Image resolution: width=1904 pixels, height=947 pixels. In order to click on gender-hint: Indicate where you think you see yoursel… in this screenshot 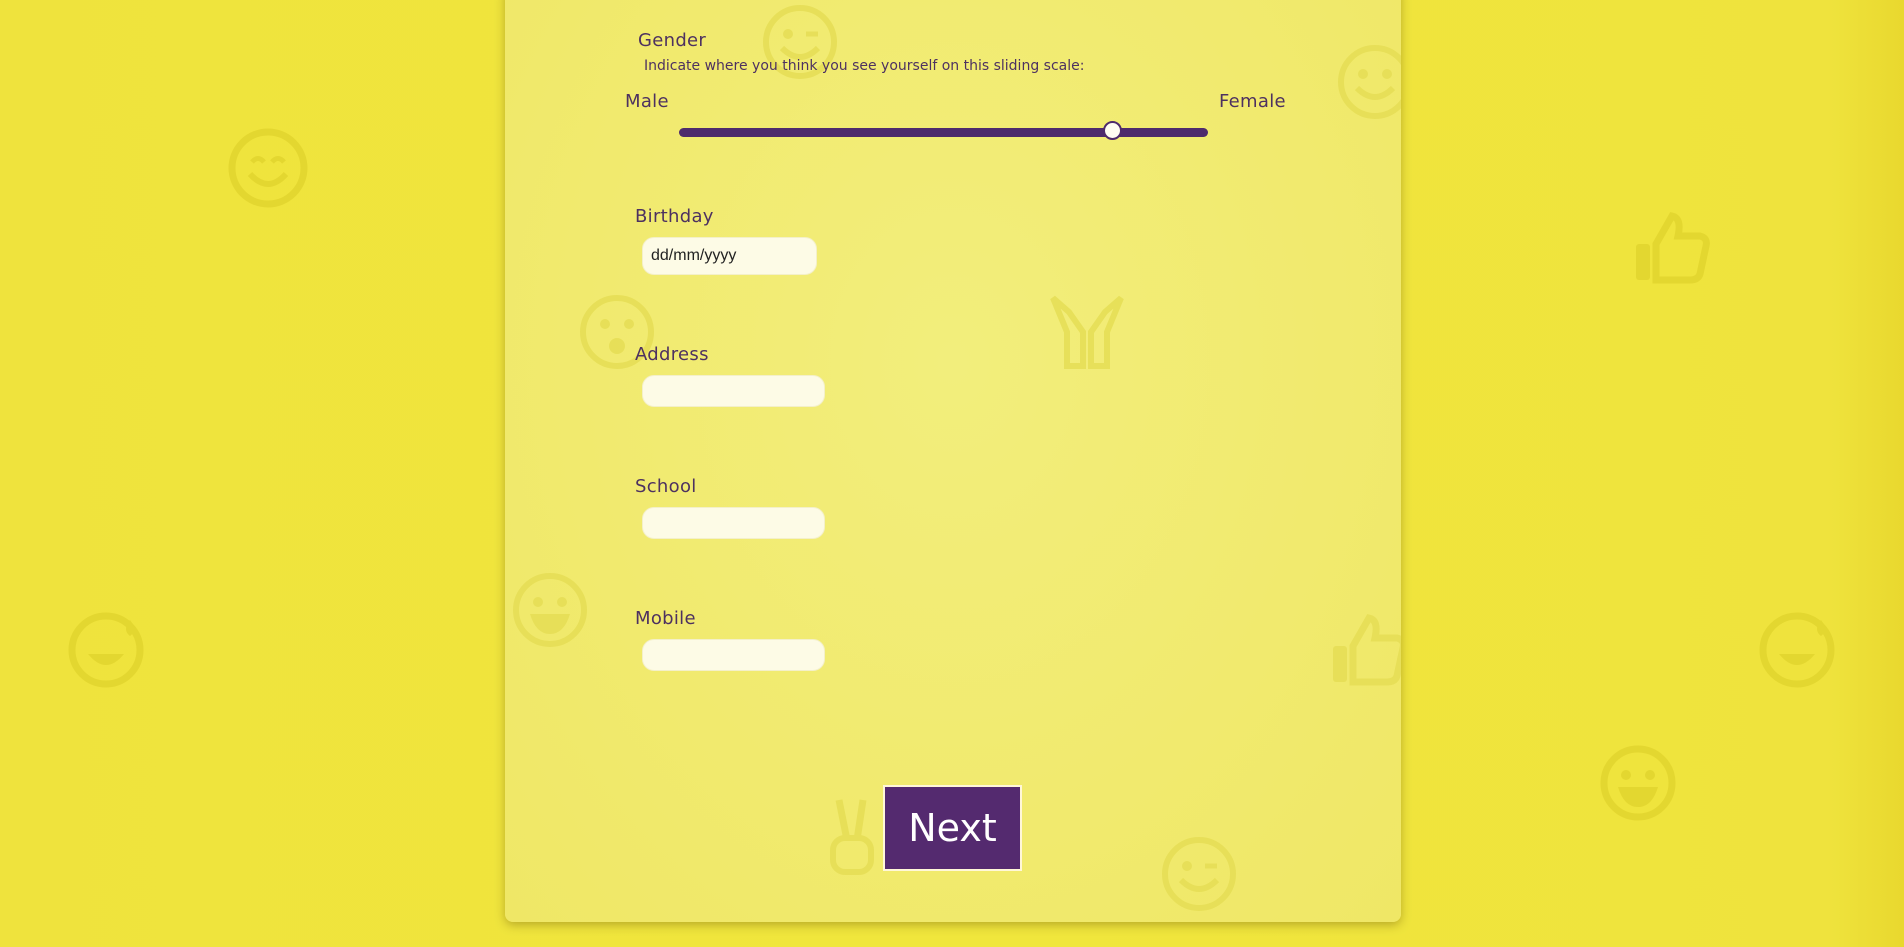, I will do `click(864, 66)`.